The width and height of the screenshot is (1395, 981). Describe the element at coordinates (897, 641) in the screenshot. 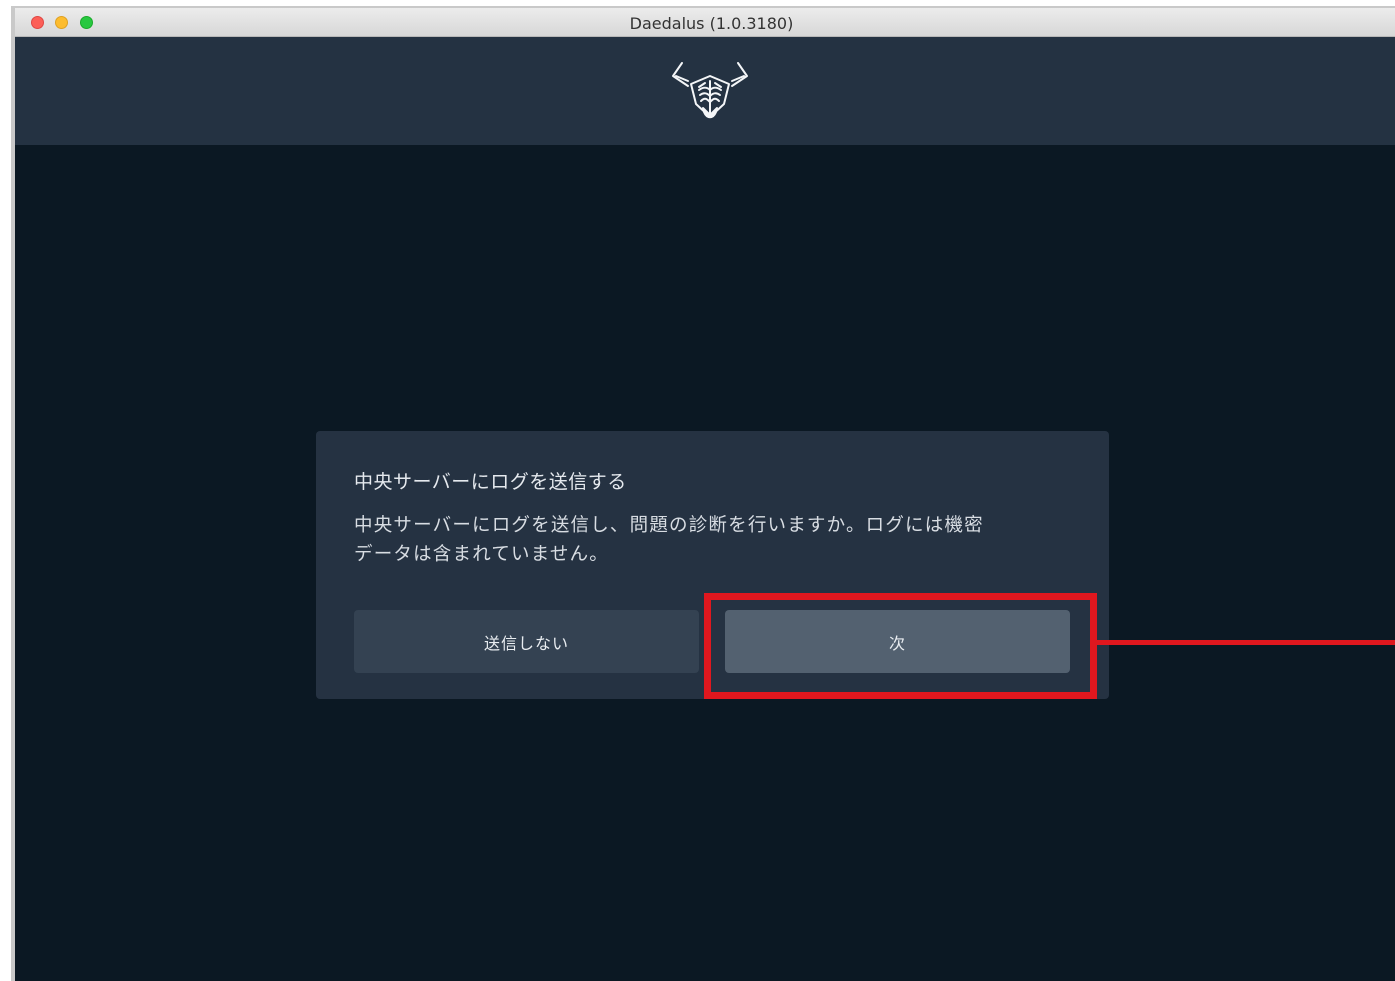

I see `next-button: 次` at that location.